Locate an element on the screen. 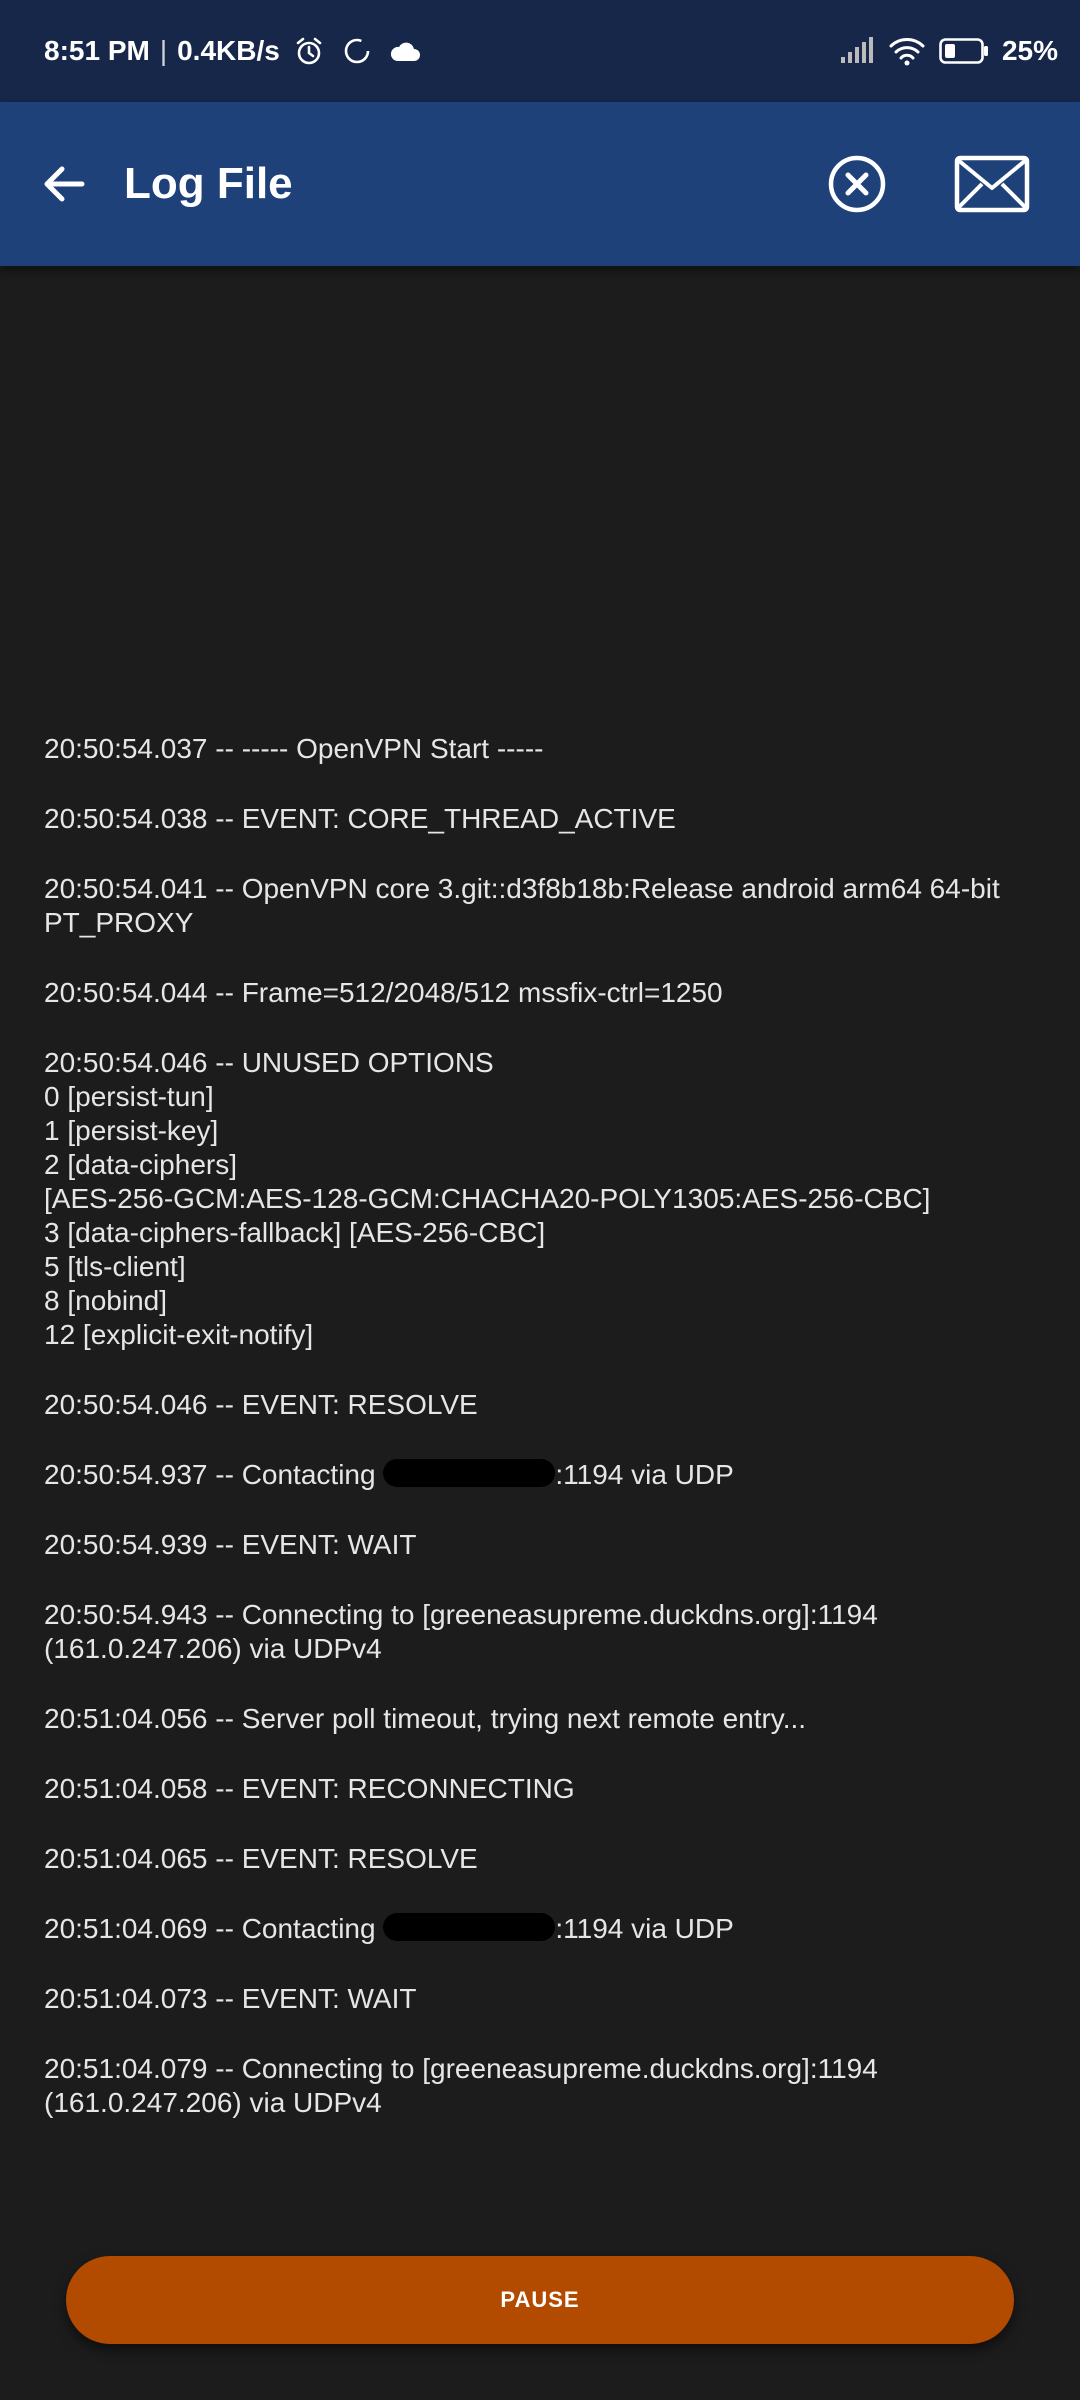 This screenshot has width=1080, height=2400. log-entry: 20:51:04.065 -- EVENT: RESOLVE is located at coordinates (261, 1858).